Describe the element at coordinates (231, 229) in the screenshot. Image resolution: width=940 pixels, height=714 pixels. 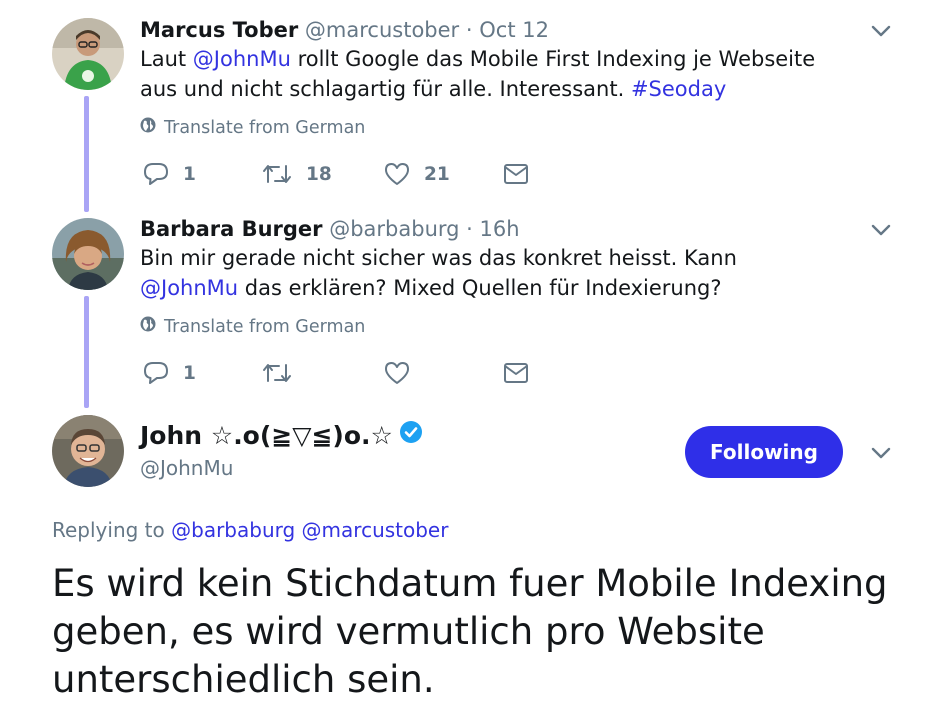
I see `author-name: Barbara Burger` at that location.